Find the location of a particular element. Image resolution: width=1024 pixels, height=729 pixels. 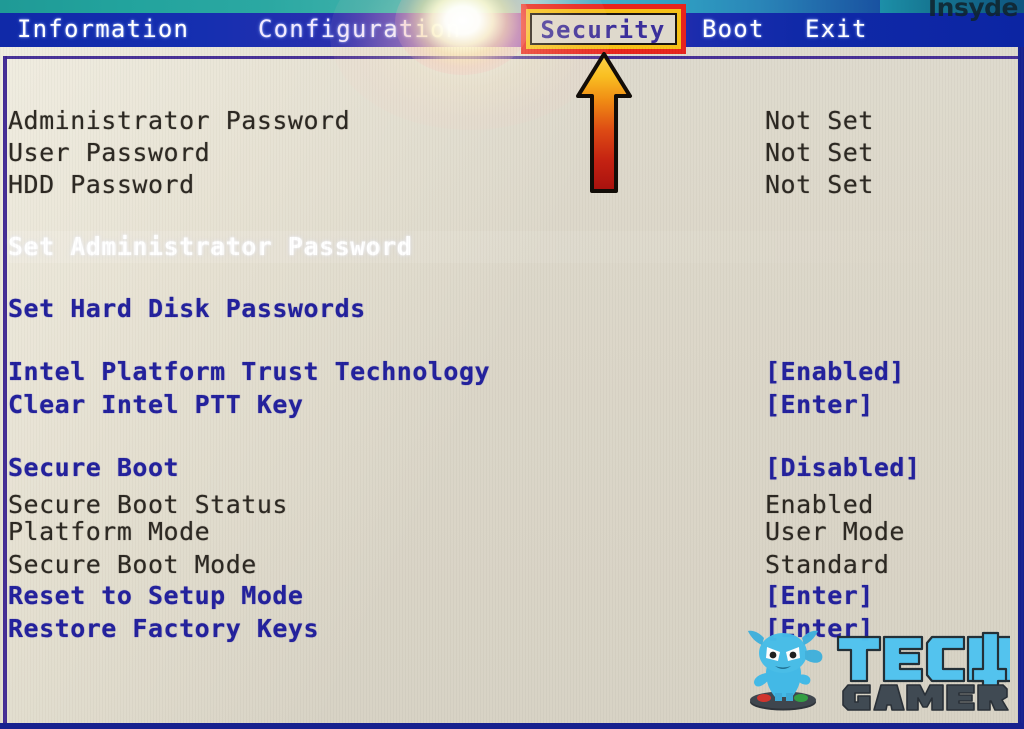

setting-value: [Disabled] is located at coordinates (843, 468).